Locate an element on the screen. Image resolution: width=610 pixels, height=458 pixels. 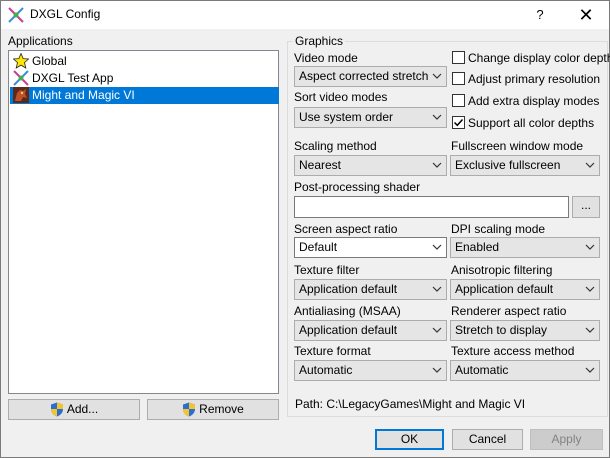
texture-access-method-label: Texture access method is located at coordinates (513, 351).